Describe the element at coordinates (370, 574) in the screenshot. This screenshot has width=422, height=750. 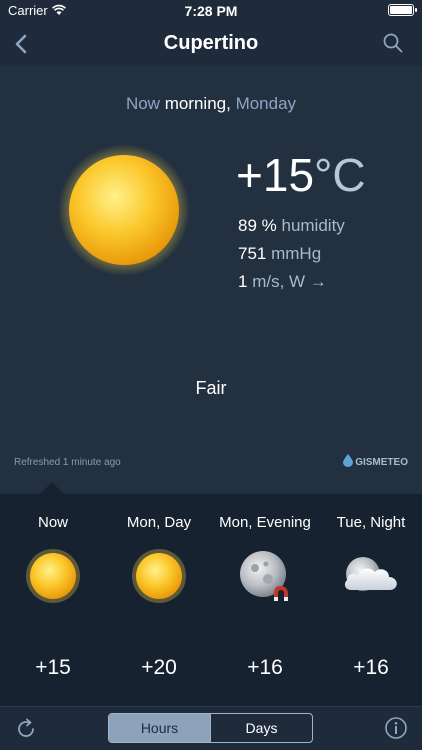
I see `moon-cloud-icon` at that location.